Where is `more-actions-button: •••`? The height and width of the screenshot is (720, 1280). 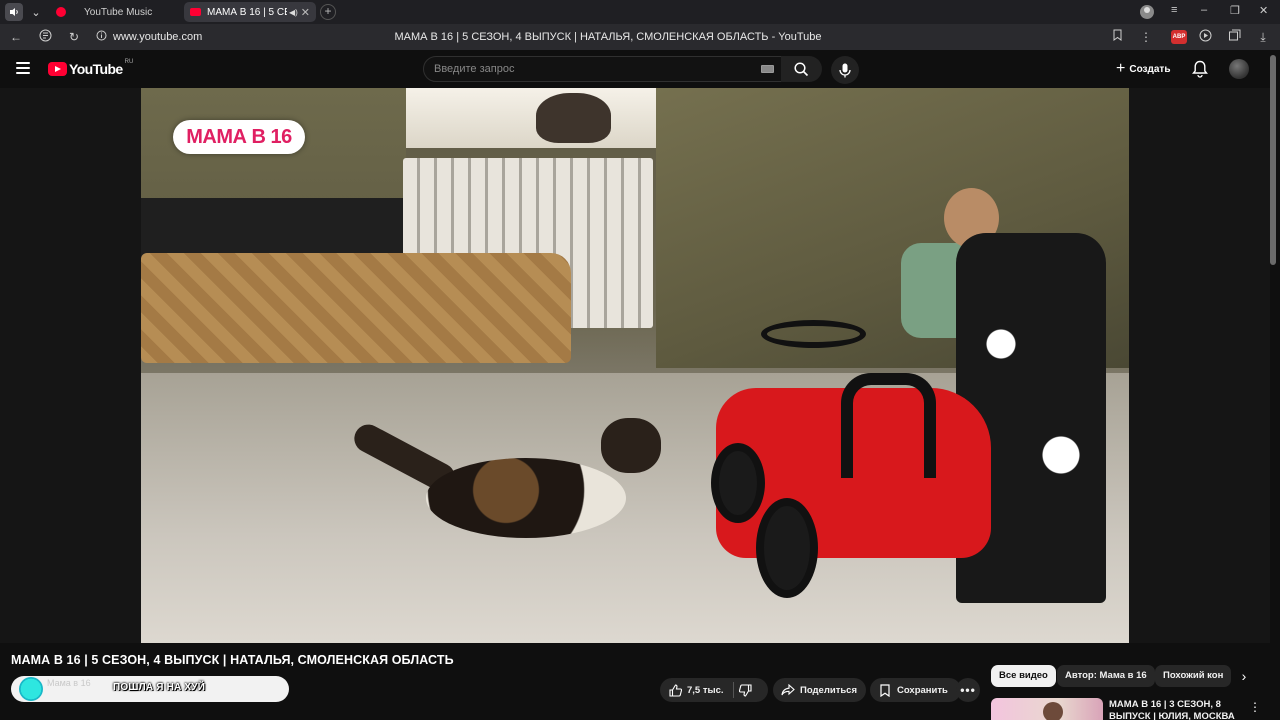 more-actions-button: ••• is located at coordinates (968, 690).